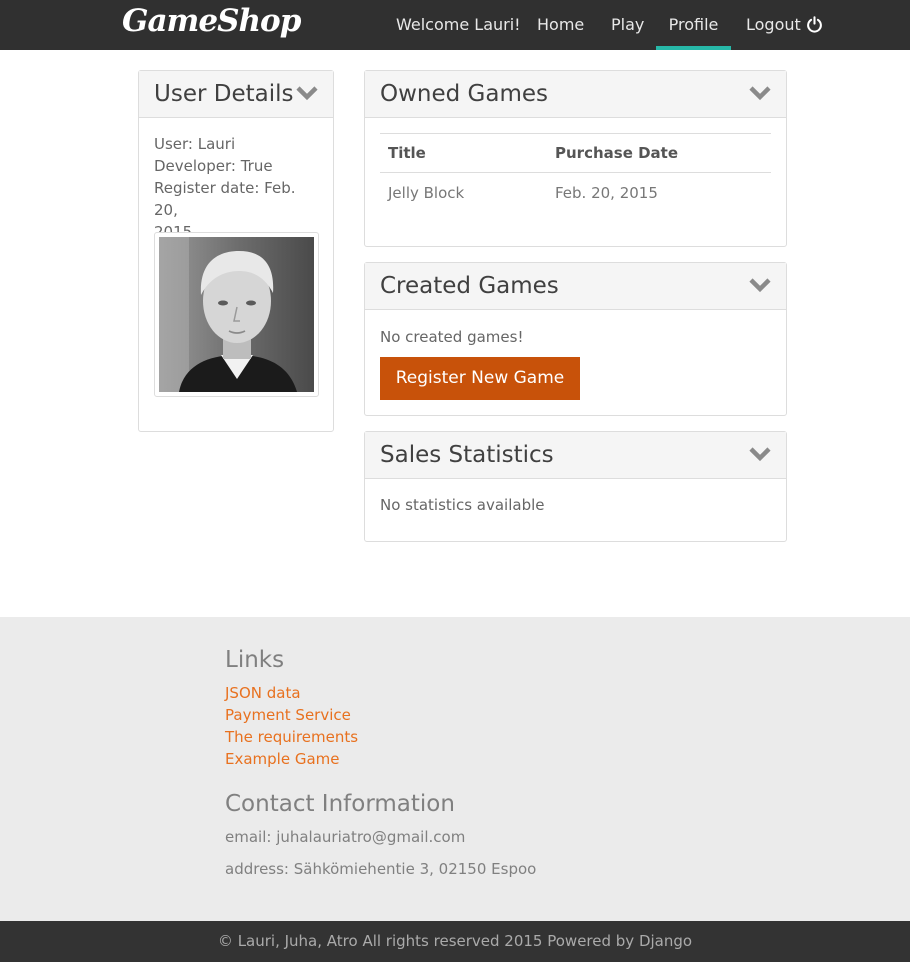 This screenshot has width=910, height=962. What do you see at coordinates (627, 25) in the screenshot?
I see `nav-play: Play` at bounding box center [627, 25].